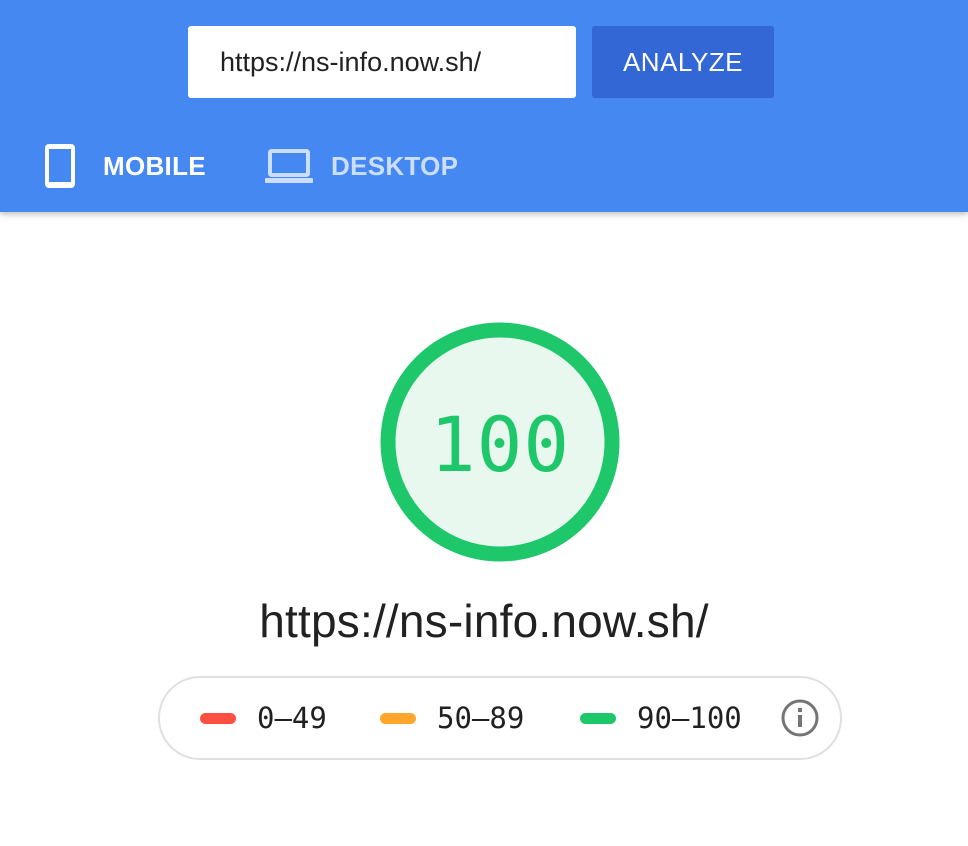 The image size is (968, 846). I want to click on tab-mobile: MOBILE, so click(125, 166).